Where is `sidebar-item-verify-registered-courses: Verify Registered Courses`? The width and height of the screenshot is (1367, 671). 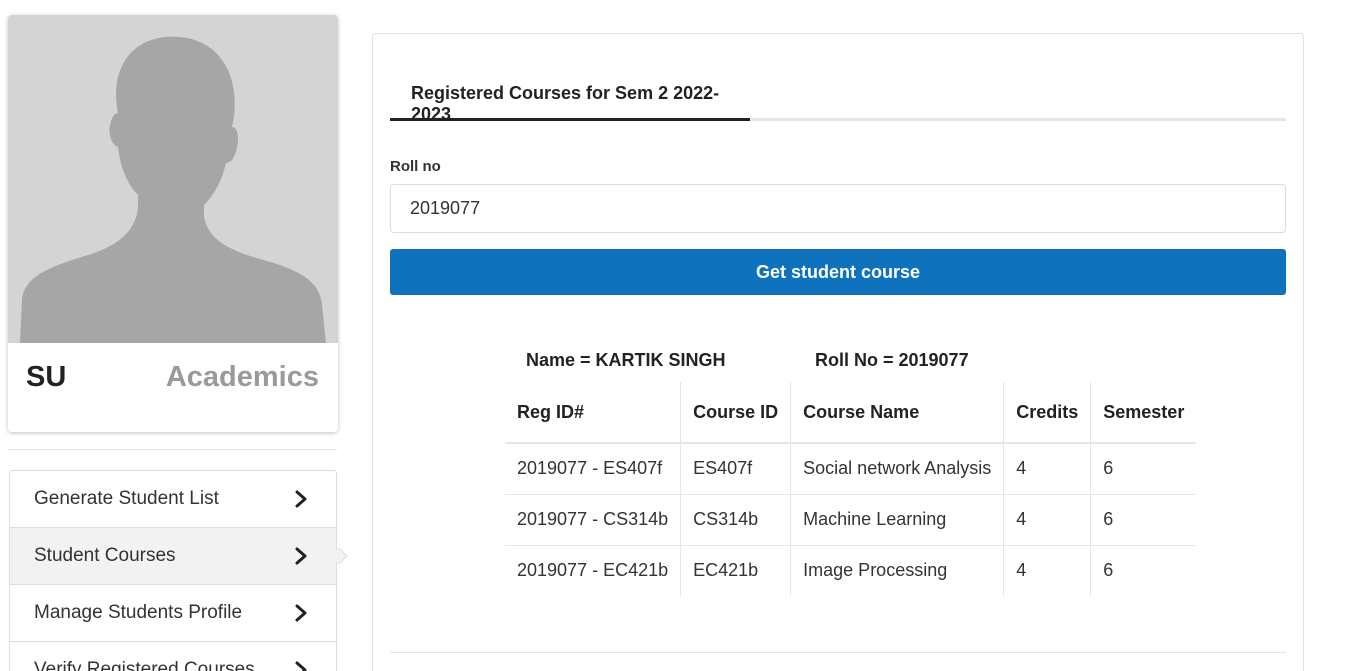 sidebar-item-verify-registered-courses: Verify Registered Courses is located at coordinates (173, 656).